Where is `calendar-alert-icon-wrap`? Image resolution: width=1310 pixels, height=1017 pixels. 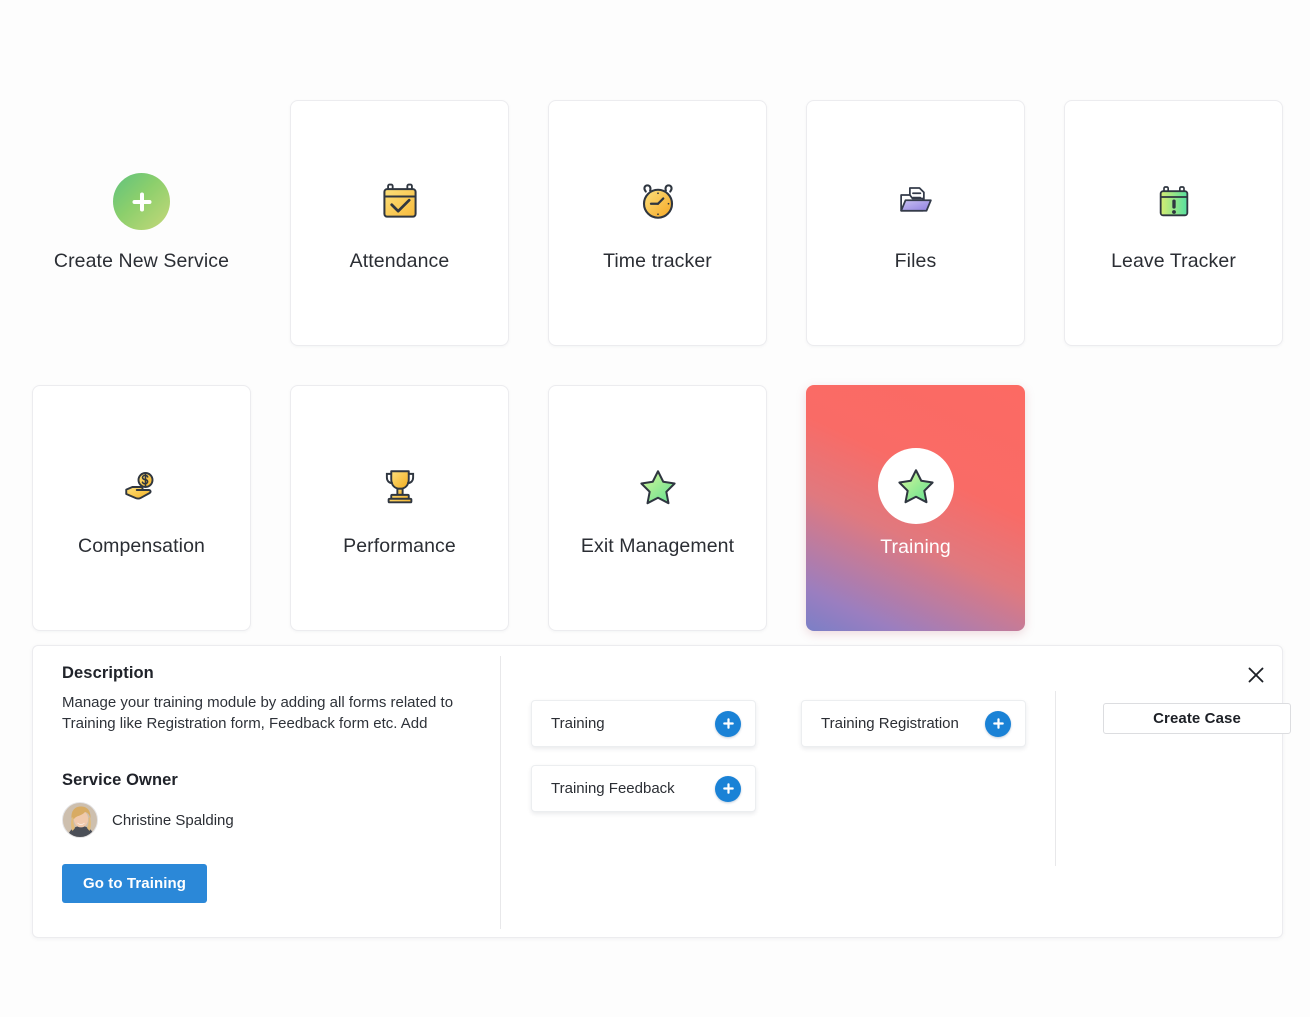 calendar-alert-icon-wrap is located at coordinates (1174, 202).